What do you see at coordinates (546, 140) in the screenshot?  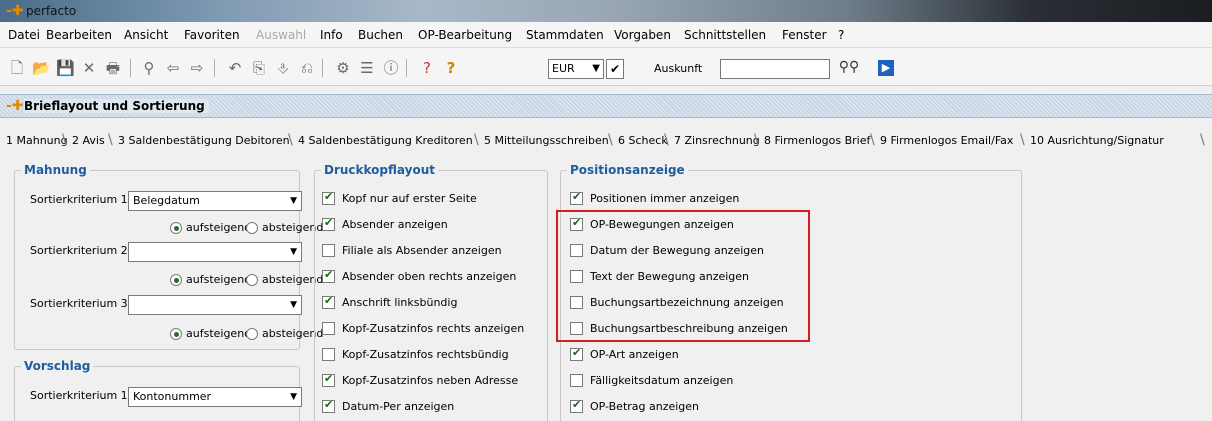 I see `tab-mitteilungsschreiben: 5 Mitteilungsschreiben` at bounding box center [546, 140].